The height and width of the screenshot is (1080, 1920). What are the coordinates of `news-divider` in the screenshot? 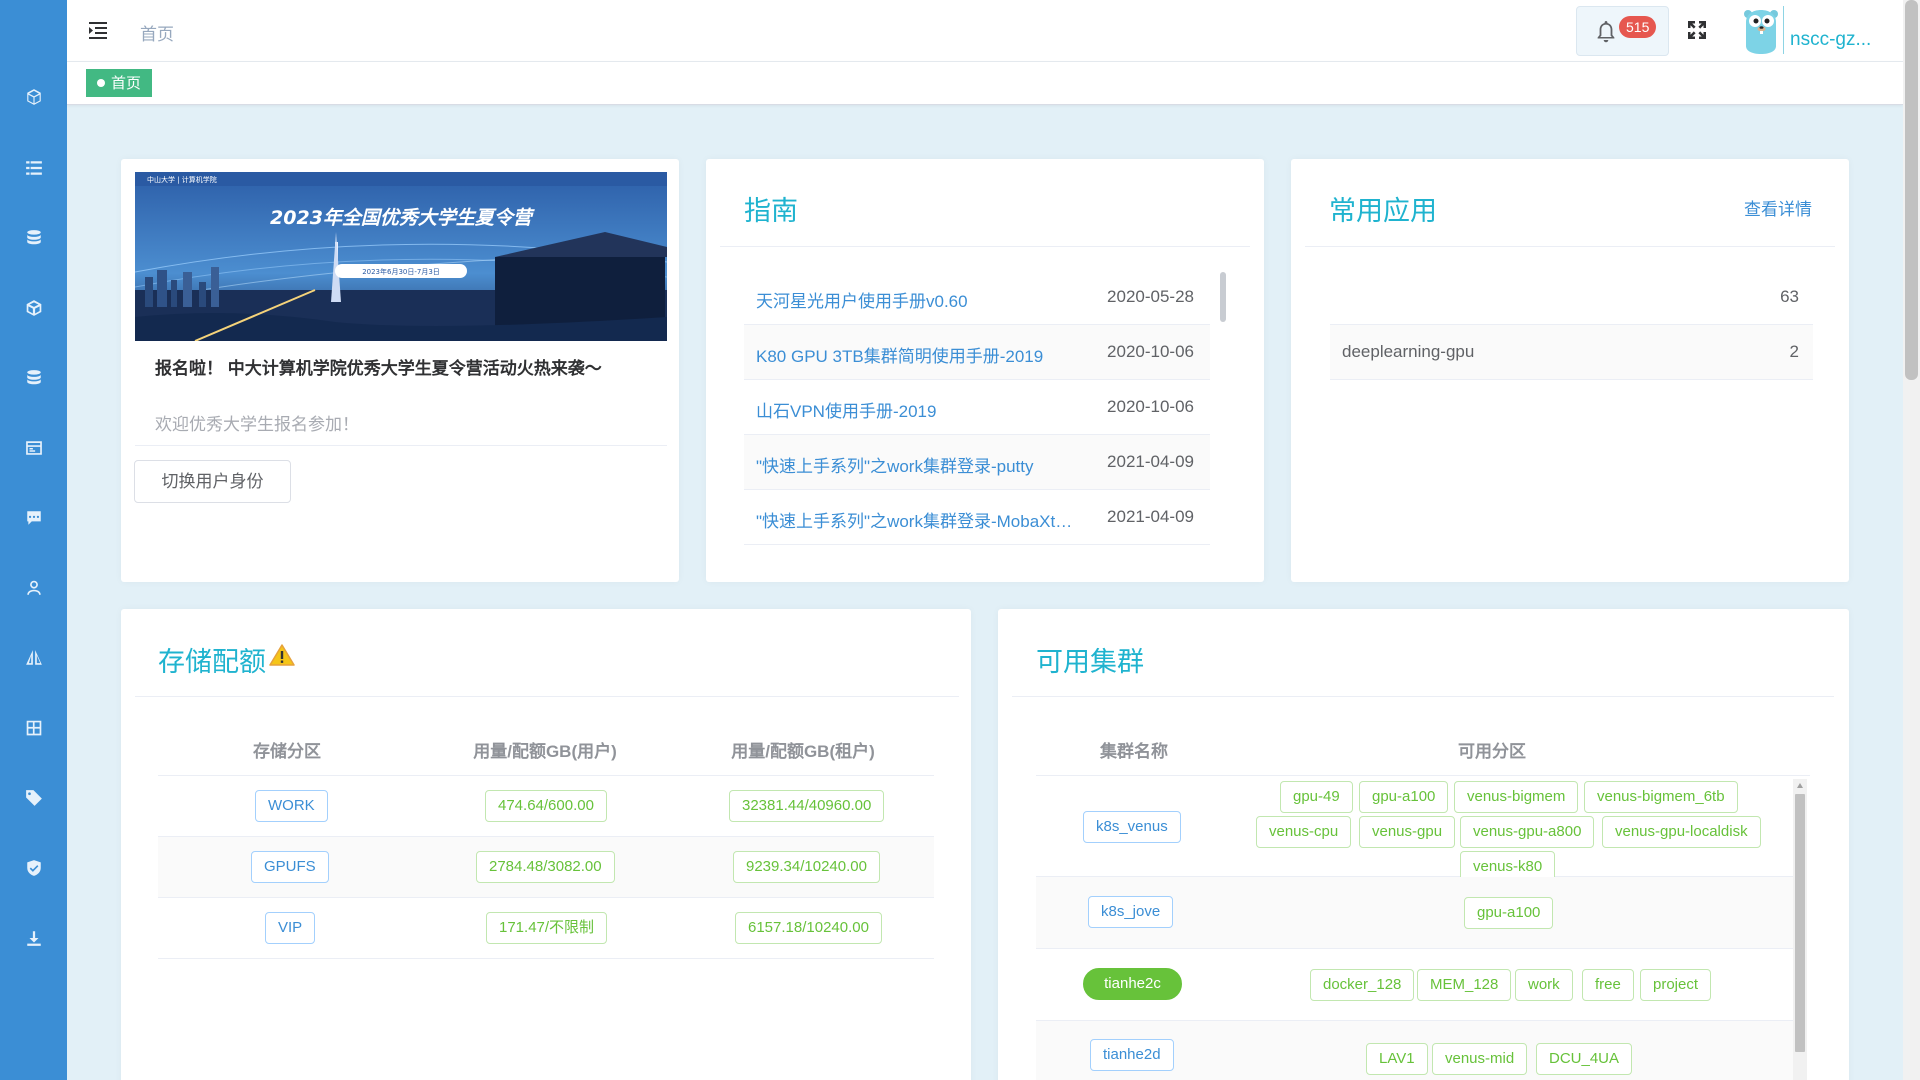 It's located at (401, 445).